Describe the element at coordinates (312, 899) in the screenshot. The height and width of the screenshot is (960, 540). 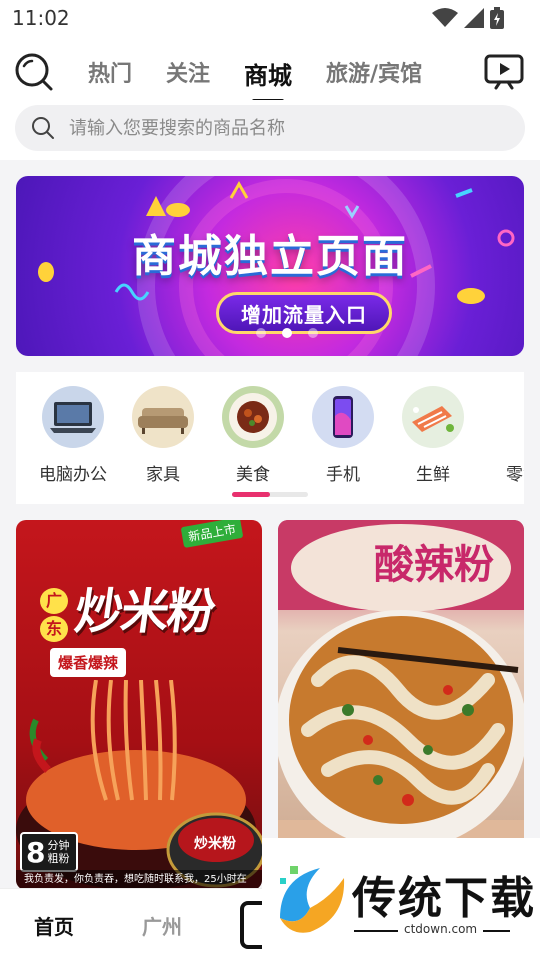
I see `watermark-logo-icon` at that location.